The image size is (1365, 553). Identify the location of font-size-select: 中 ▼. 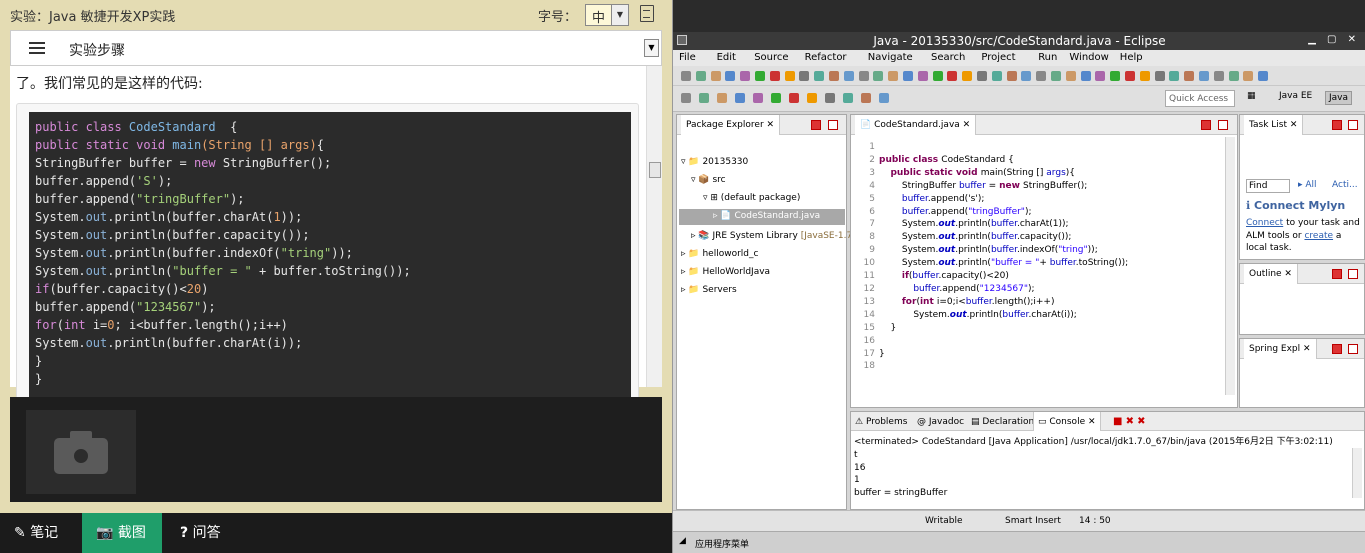
(607, 15).